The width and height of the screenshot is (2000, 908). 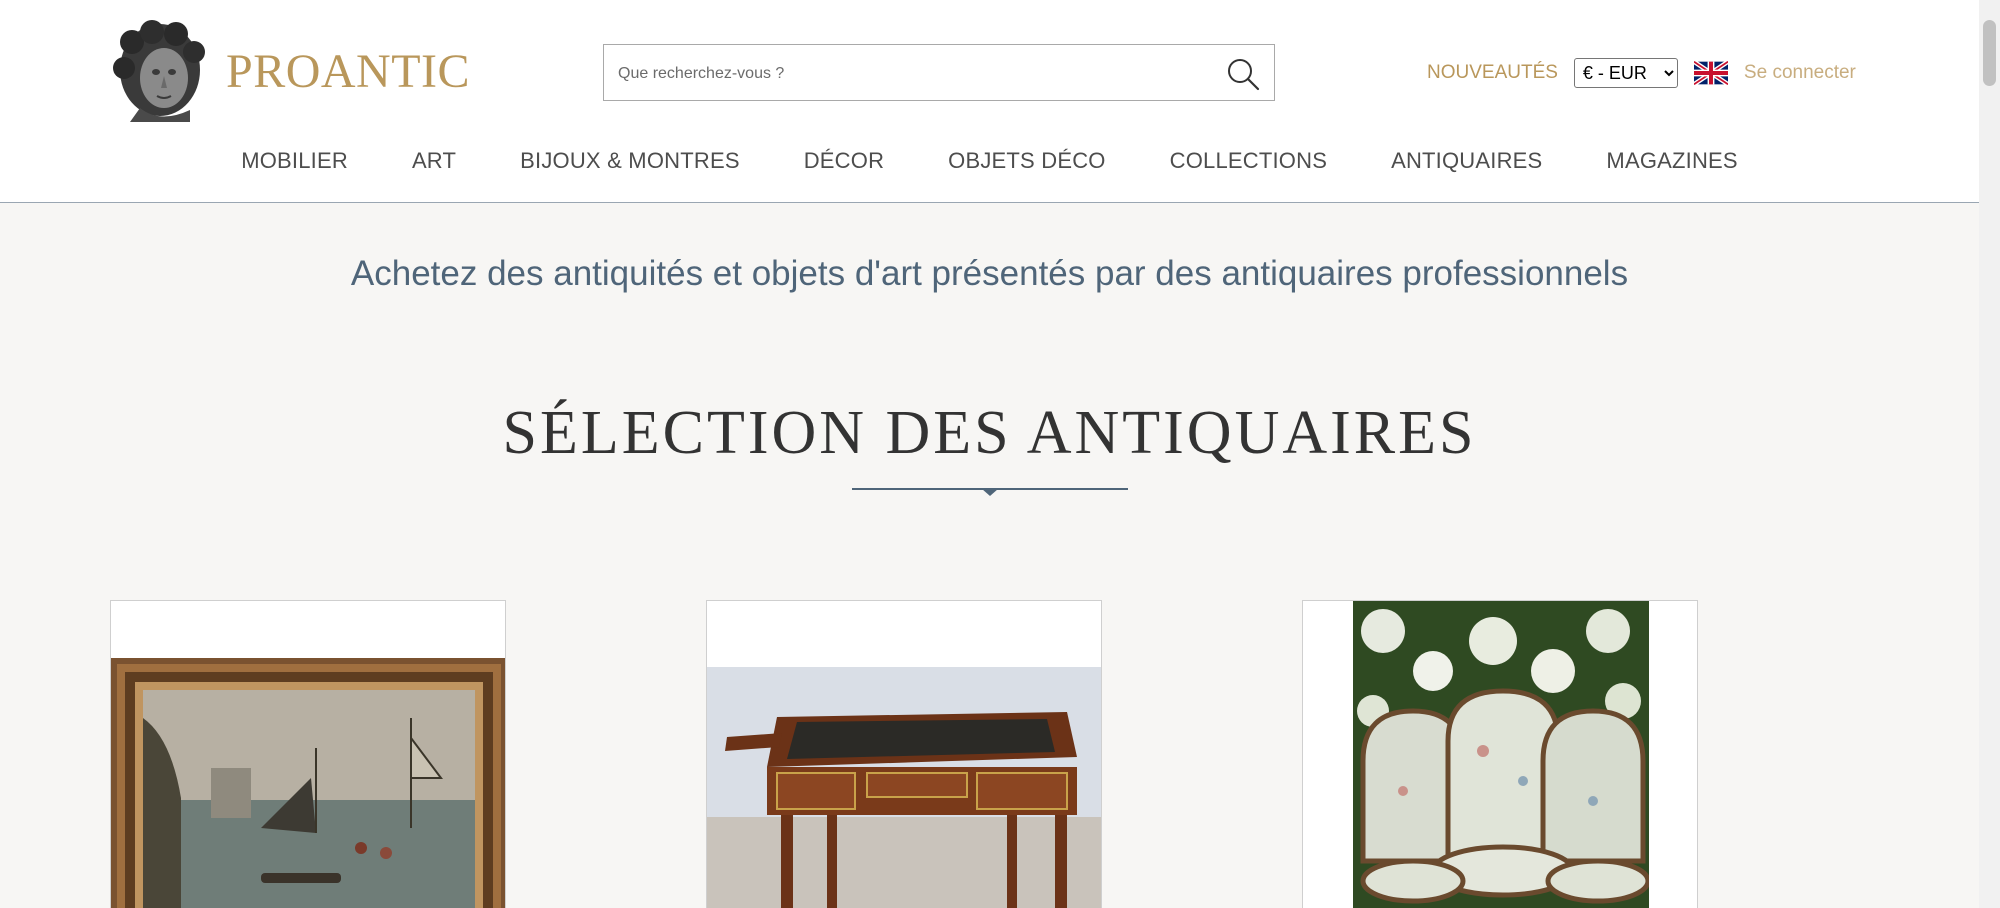 I want to click on product-image-desk, so click(x=904, y=787).